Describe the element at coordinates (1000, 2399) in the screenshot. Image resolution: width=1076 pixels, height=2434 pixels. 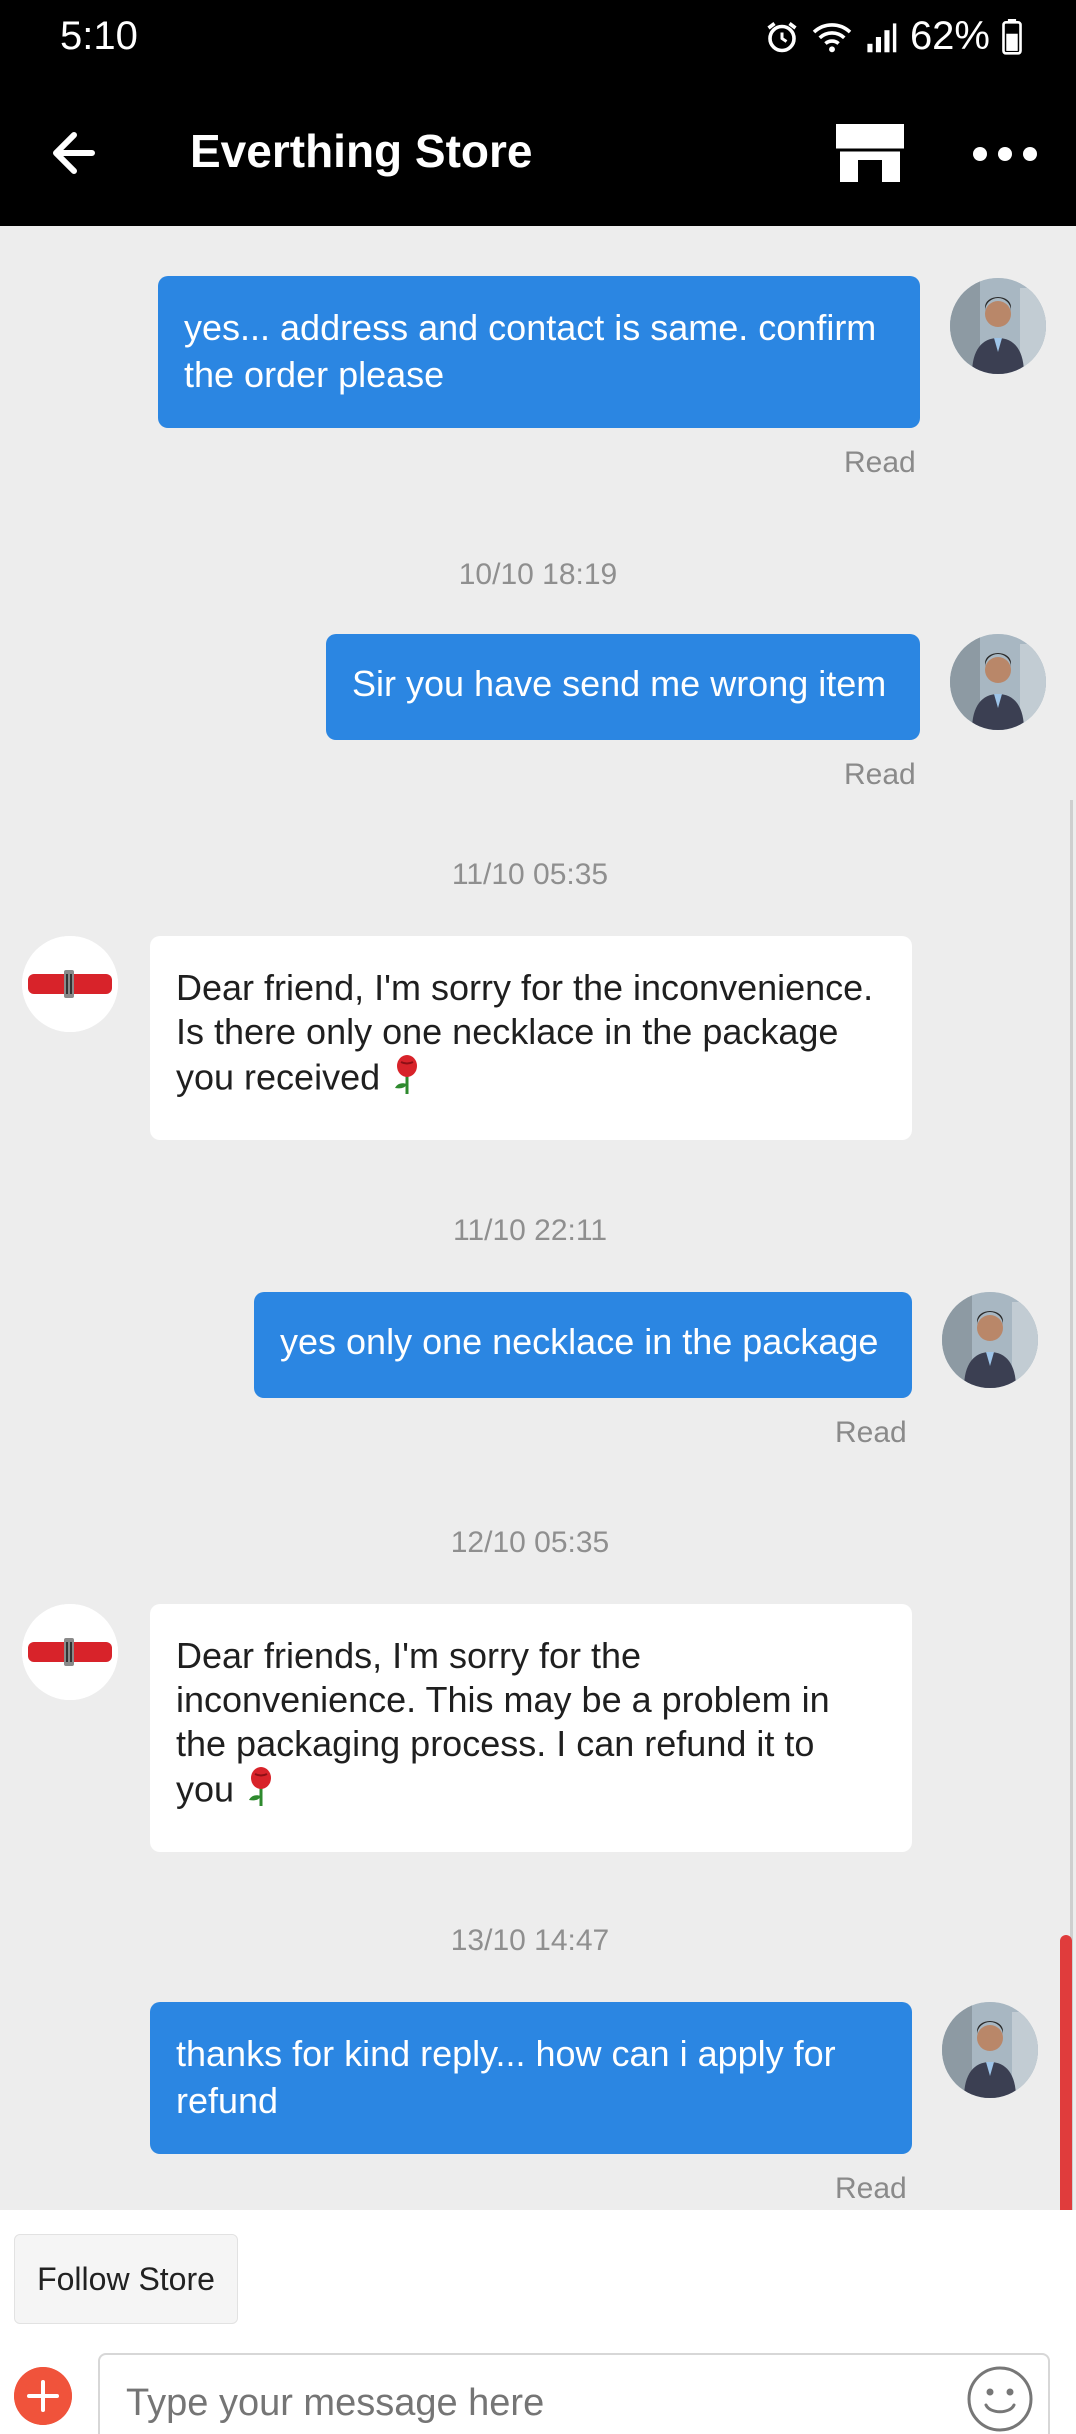
I see `emoji-icon` at that location.